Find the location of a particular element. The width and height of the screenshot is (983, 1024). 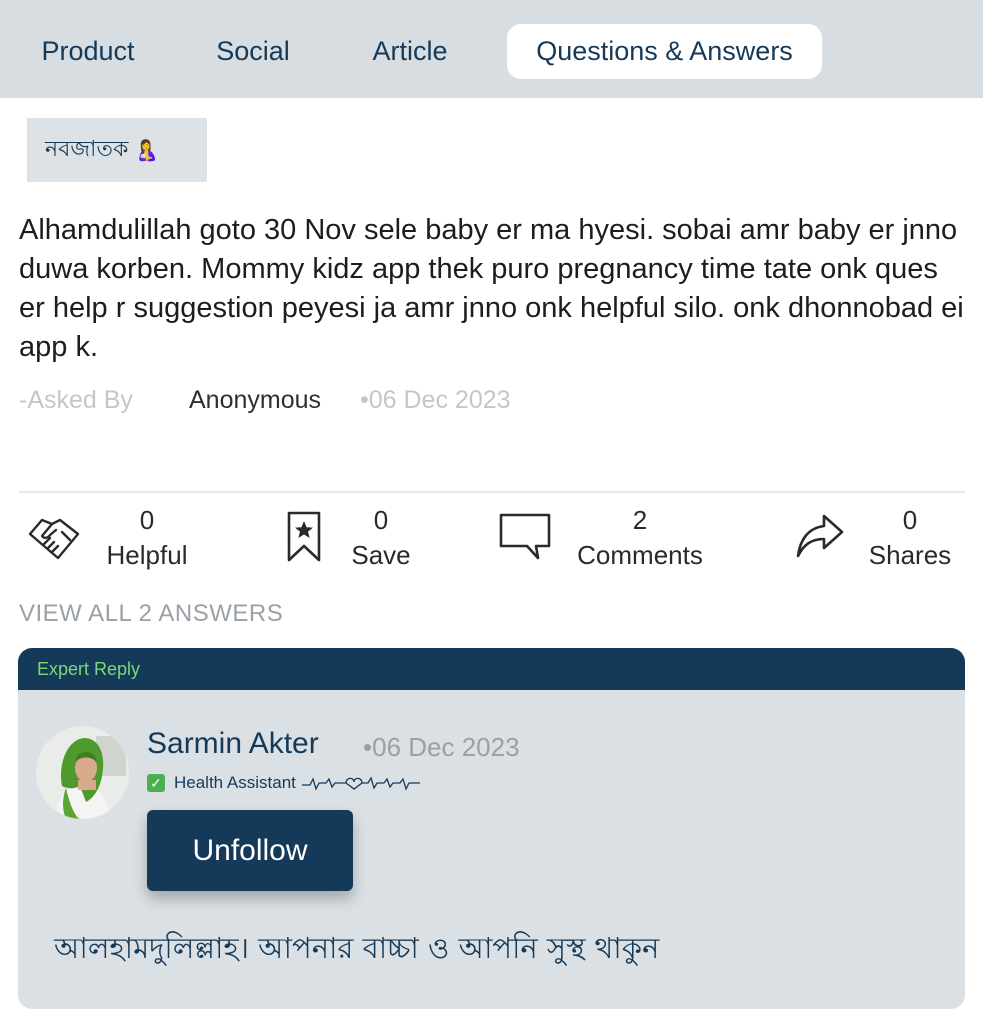

question-date: •06 Dec 2023 is located at coordinates (435, 400).